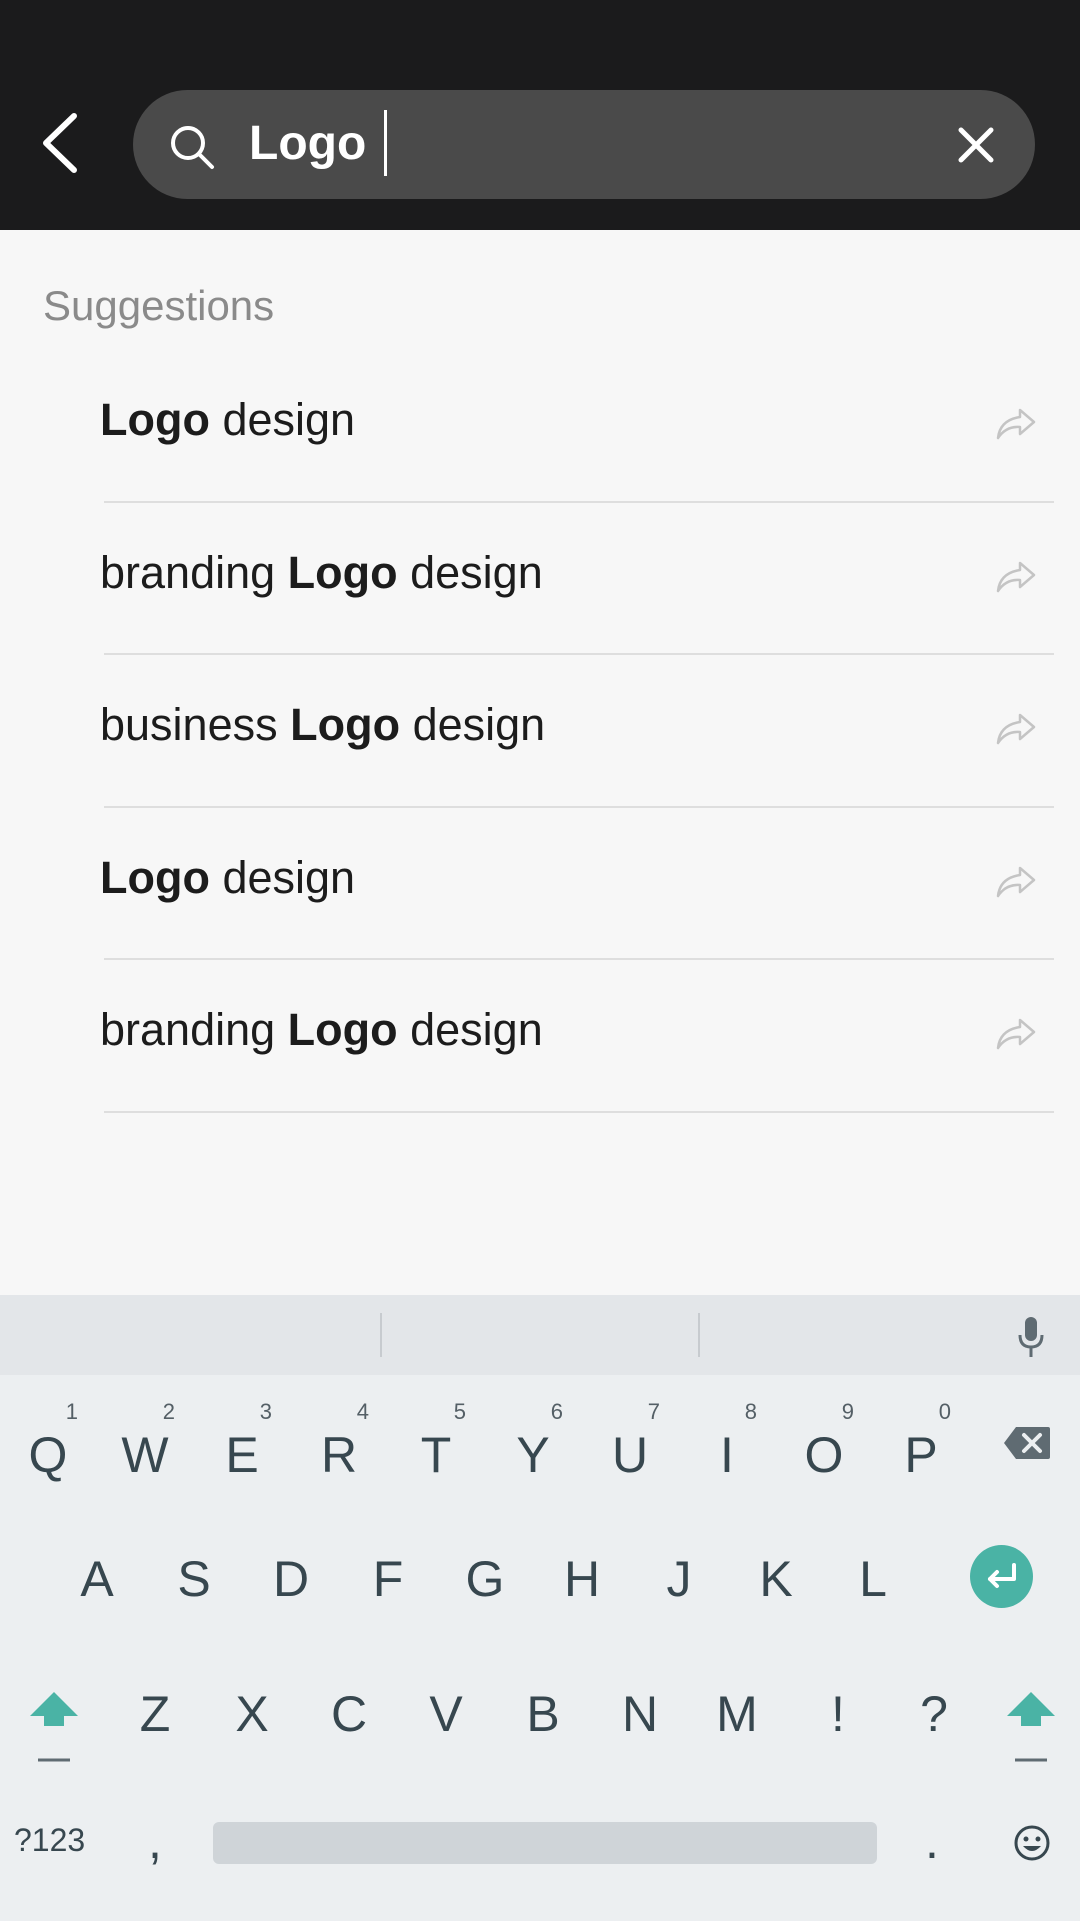 This screenshot has height=1921, width=1080. Describe the element at coordinates (339, 1455) in the screenshot. I see `key-label: R` at that location.